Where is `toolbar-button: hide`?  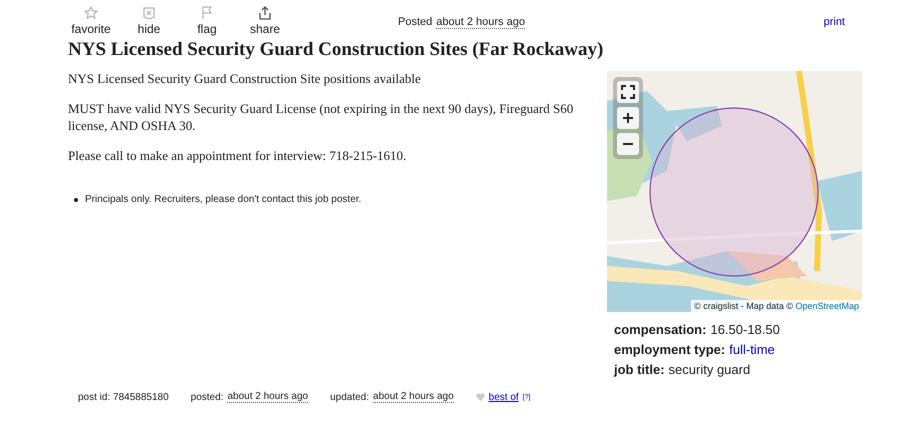 toolbar-button: hide is located at coordinates (149, 21).